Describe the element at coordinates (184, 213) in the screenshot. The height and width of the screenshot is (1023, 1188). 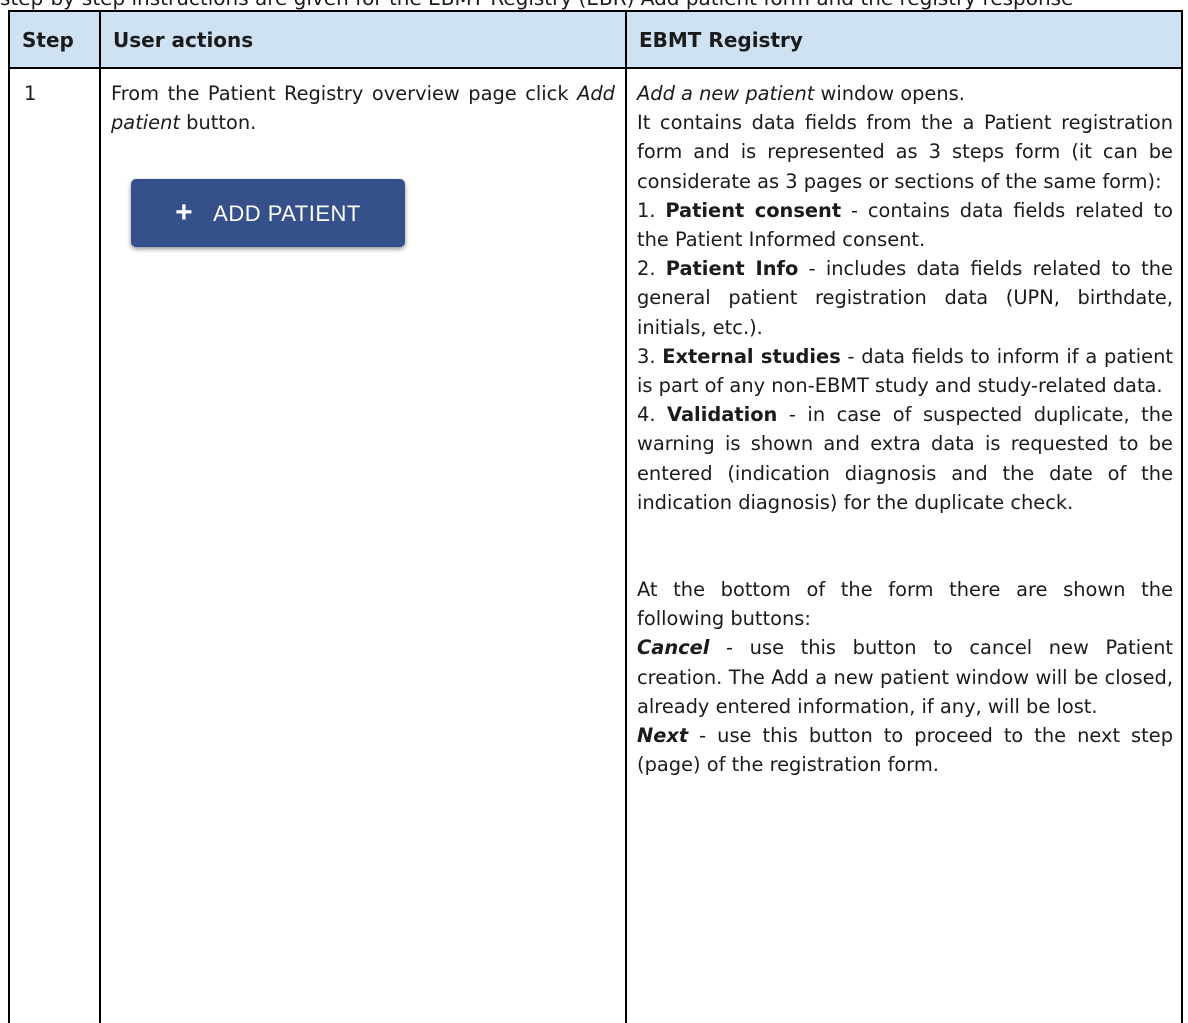
I see `plus-icon: +` at that location.